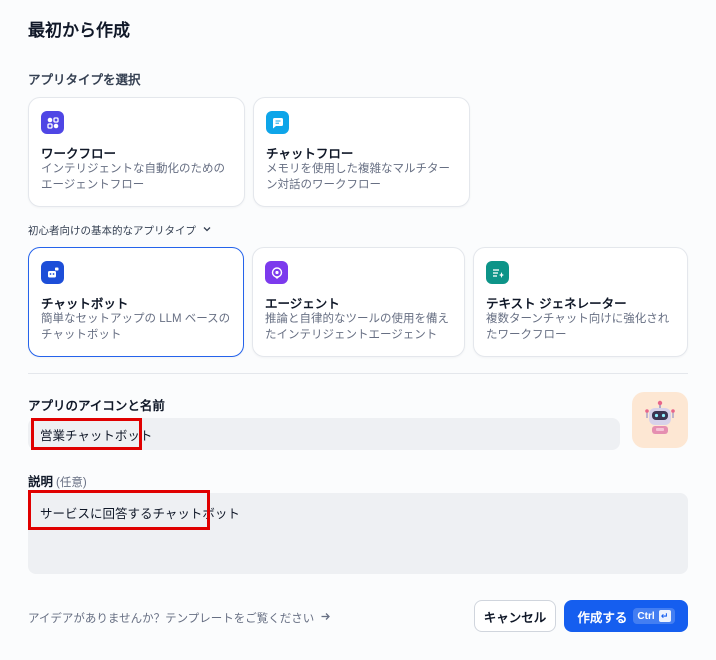 The height and width of the screenshot is (660, 716). I want to click on cancel-button: キャンセル, so click(515, 616).